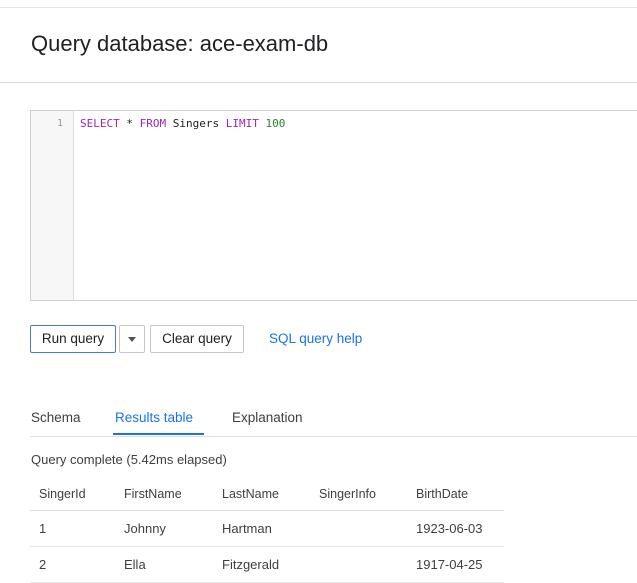  I want to click on run-query-button: Run query, so click(73, 339).